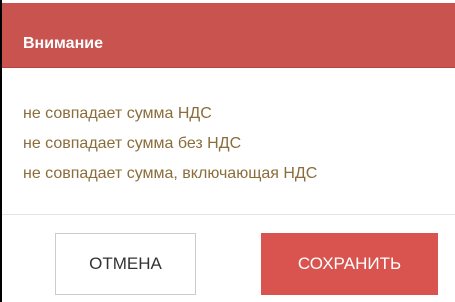 This screenshot has height=302, width=455. Describe the element at coordinates (349, 264) in the screenshot. I see `save-button: СОХРАНИТЬ` at that location.